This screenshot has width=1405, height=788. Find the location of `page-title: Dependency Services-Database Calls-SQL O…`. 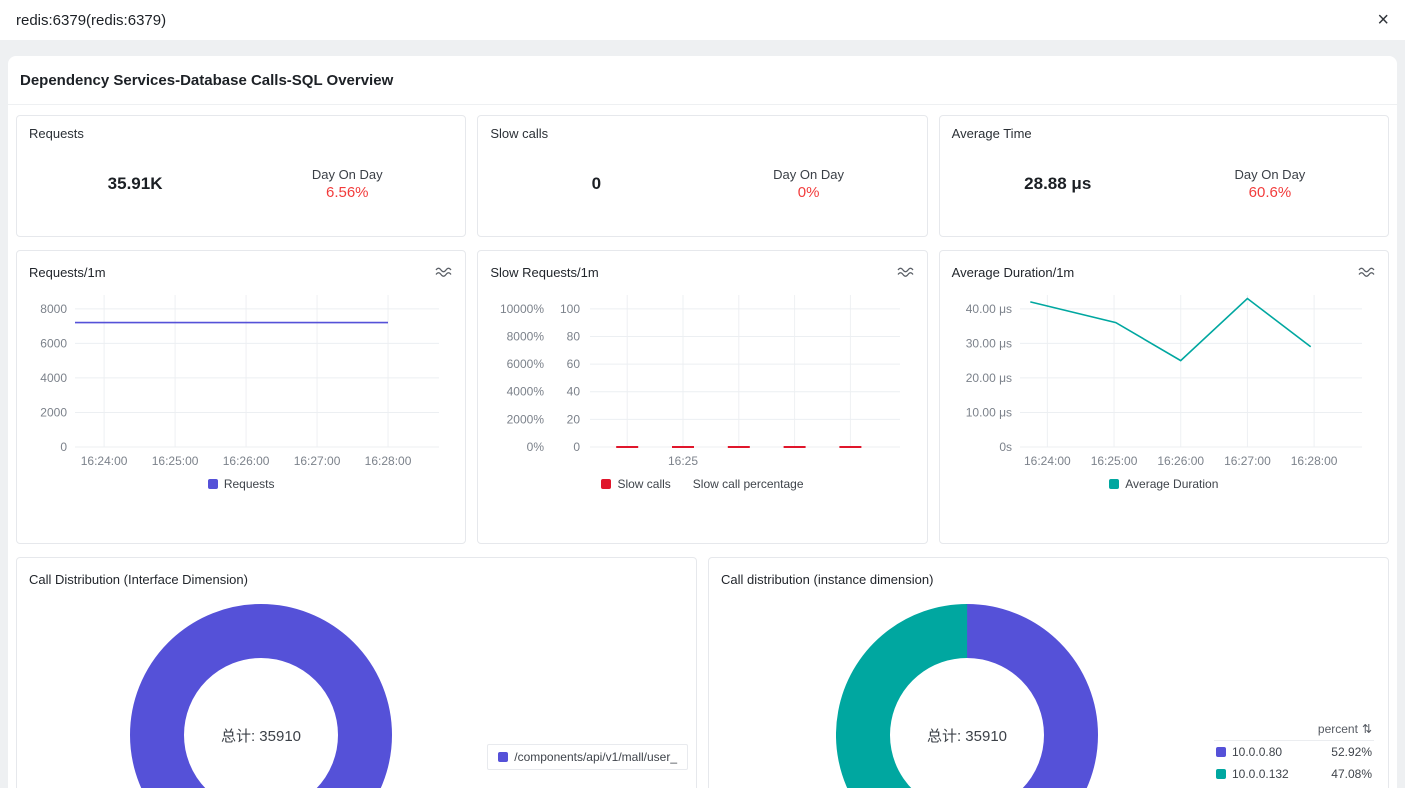

page-title: Dependency Services-Database Calls-SQL O… is located at coordinates (702, 80).